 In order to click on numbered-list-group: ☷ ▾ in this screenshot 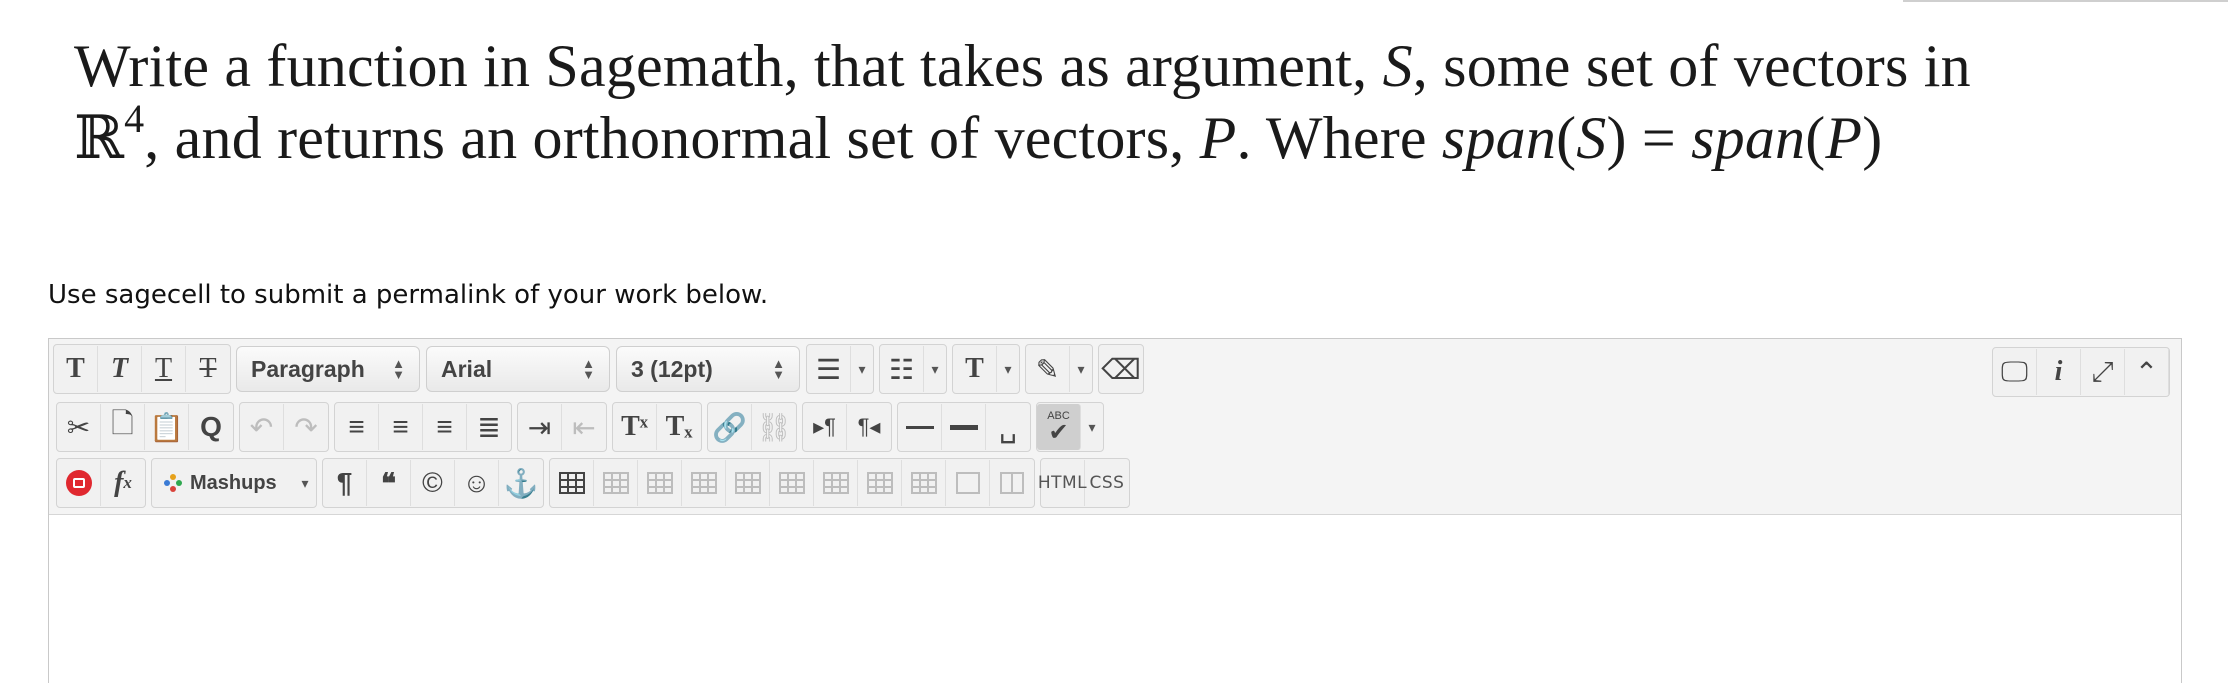, I will do `click(913, 369)`.